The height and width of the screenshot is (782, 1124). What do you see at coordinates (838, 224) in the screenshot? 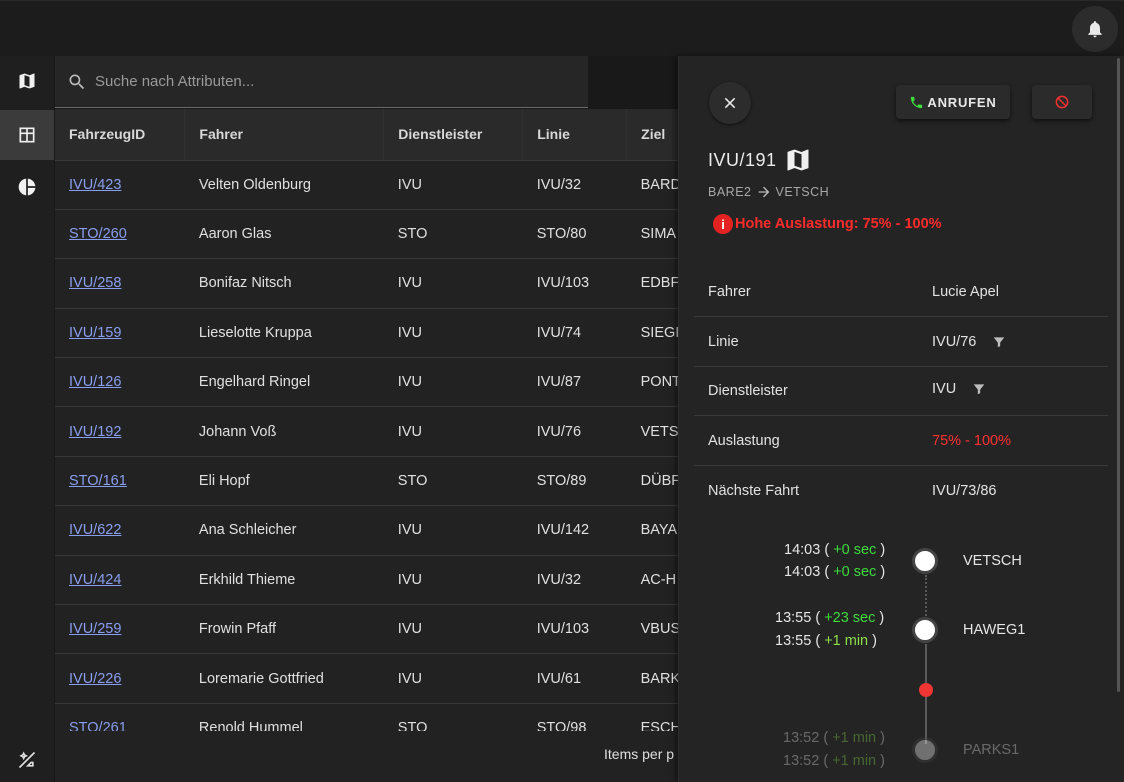
I see `warning-text: Hohe Auslastung: 75% - 100%` at bounding box center [838, 224].